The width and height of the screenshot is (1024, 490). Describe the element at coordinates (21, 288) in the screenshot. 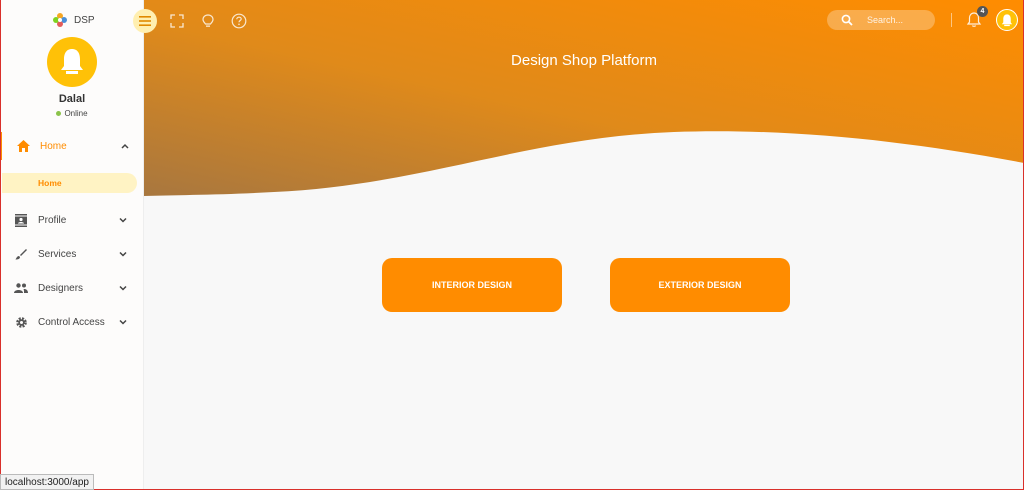

I see `people-icon` at that location.